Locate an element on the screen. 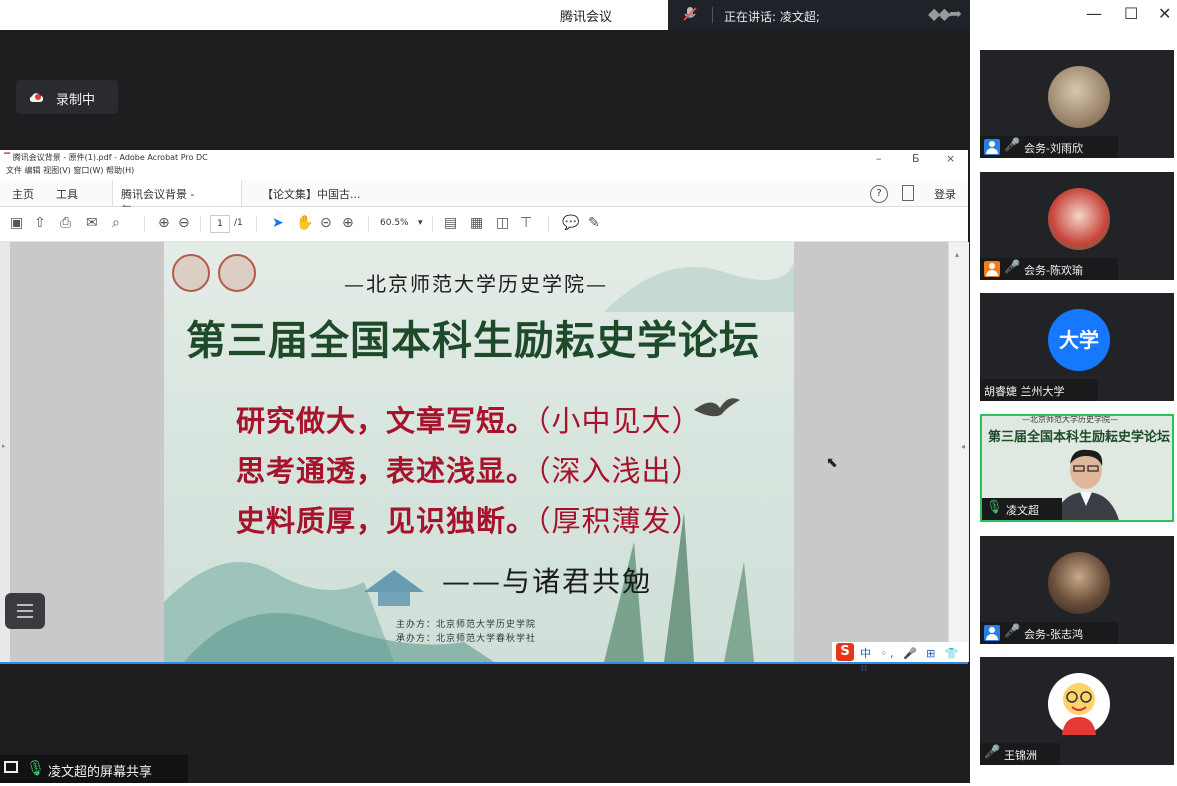  zoom-in-icon: ⊕ is located at coordinates (348, 223).